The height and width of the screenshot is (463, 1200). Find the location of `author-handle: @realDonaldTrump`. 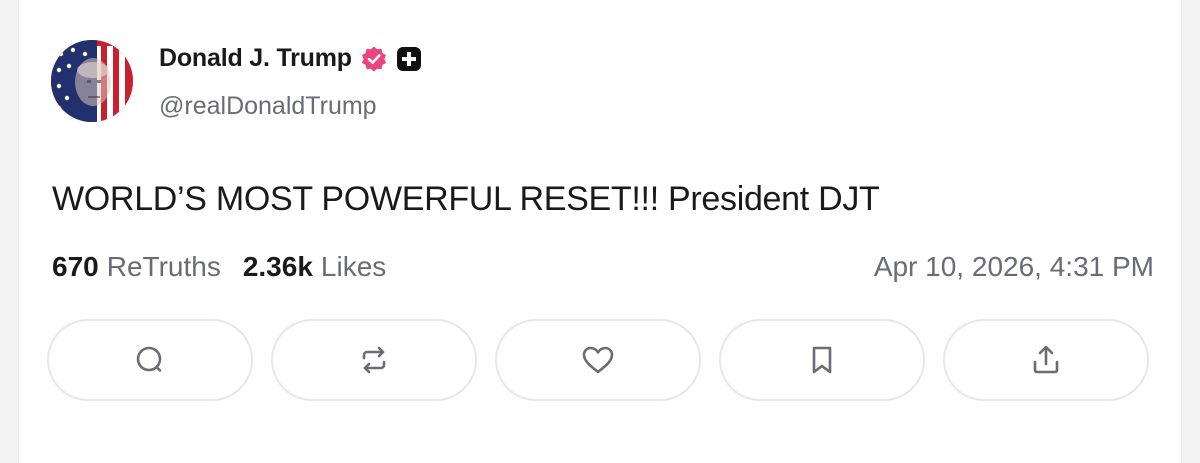

author-handle: @realDonaldTrump is located at coordinates (268, 106).